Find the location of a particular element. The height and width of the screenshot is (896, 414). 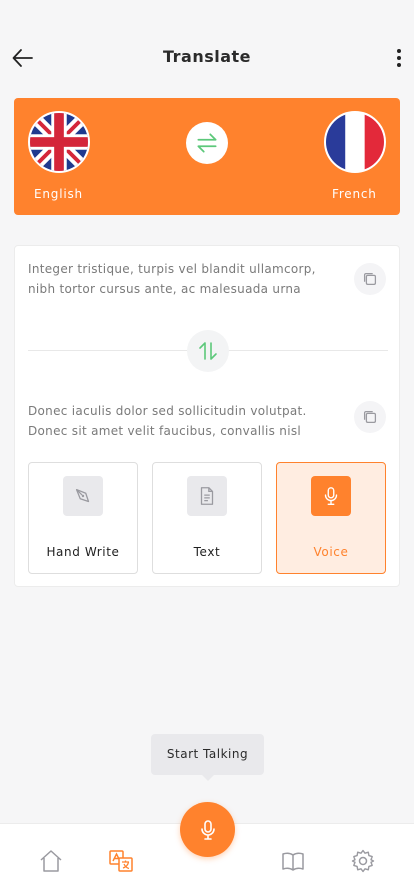

translate-icon is located at coordinates (121, 861).